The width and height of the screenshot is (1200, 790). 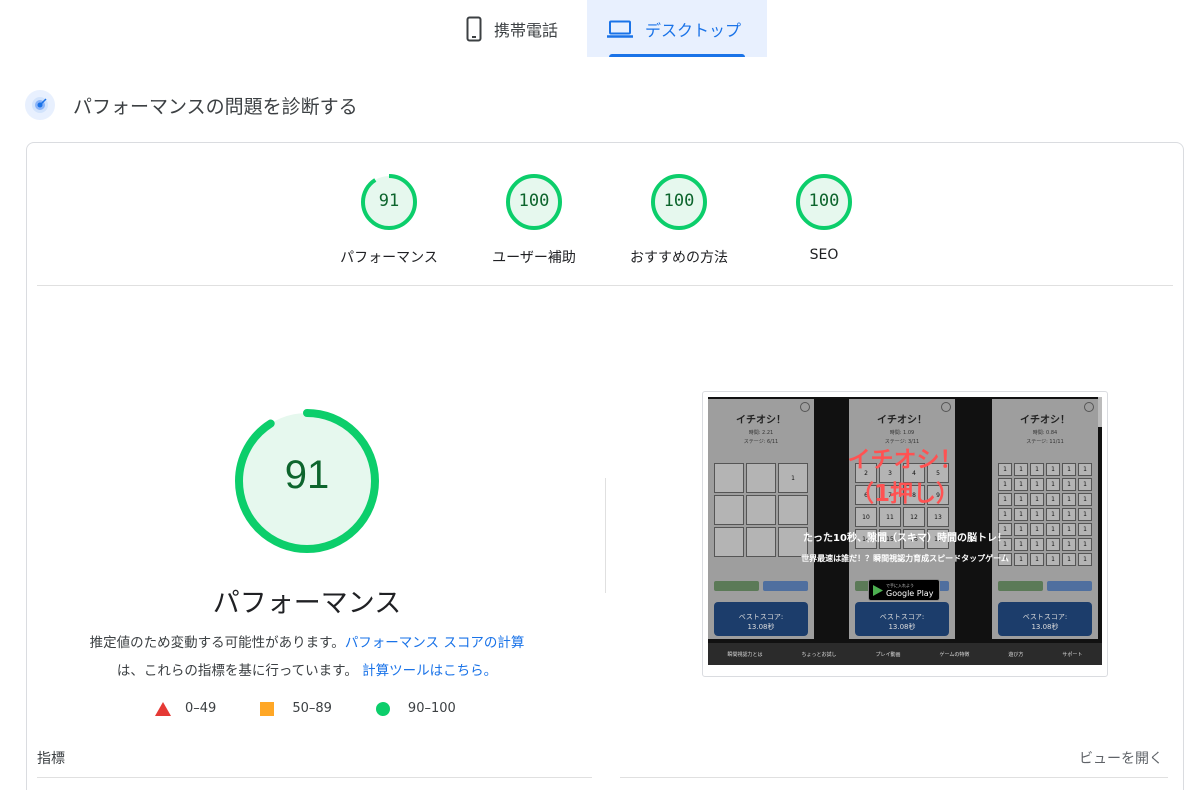 What do you see at coordinates (620, 29) in the screenshot?
I see `laptop-icon` at bounding box center [620, 29].